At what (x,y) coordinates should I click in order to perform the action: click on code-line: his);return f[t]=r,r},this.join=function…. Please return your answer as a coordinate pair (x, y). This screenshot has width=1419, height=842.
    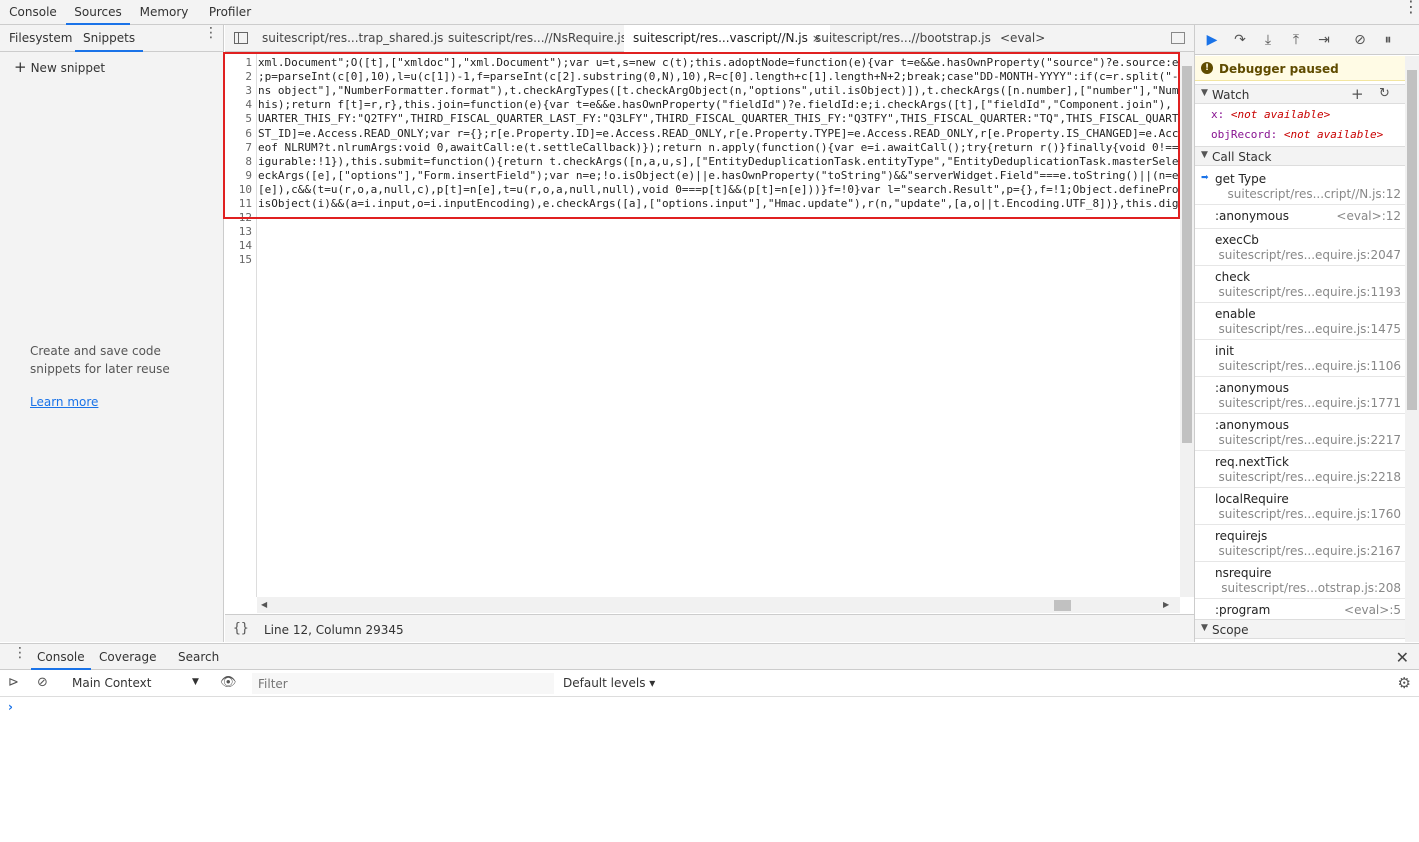
    Looking at the image, I should click on (715, 105).